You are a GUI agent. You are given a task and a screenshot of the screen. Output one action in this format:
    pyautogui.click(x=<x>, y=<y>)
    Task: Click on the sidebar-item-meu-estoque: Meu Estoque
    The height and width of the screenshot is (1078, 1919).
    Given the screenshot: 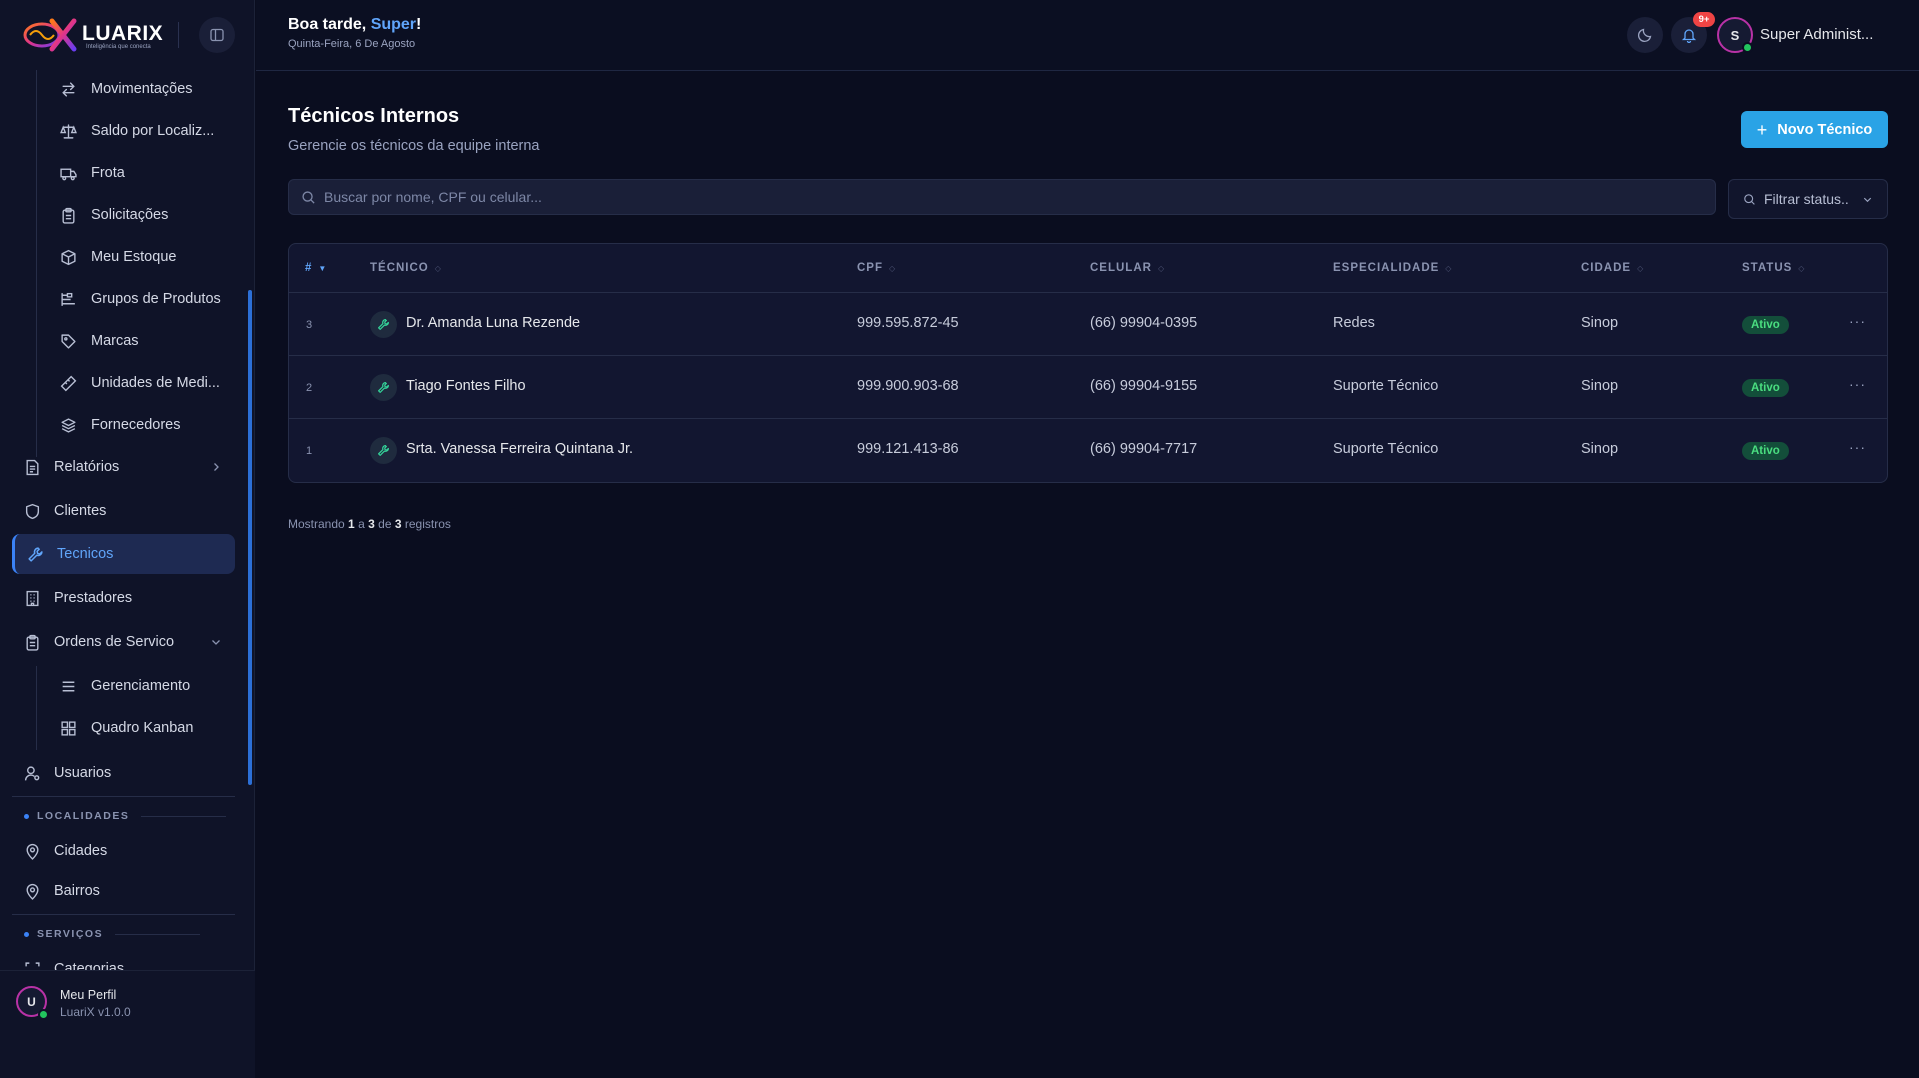 What is the action you would take?
    pyautogui.click(x=147, y=257)
    